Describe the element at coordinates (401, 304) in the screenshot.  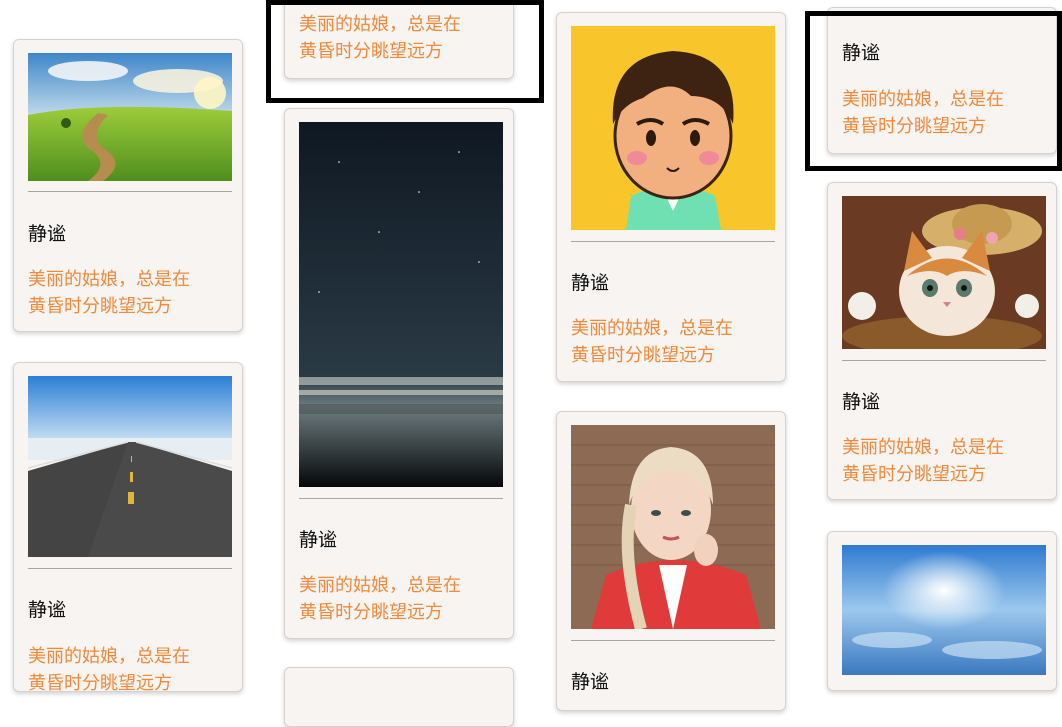
I see `card-image-night-sea` at that location.